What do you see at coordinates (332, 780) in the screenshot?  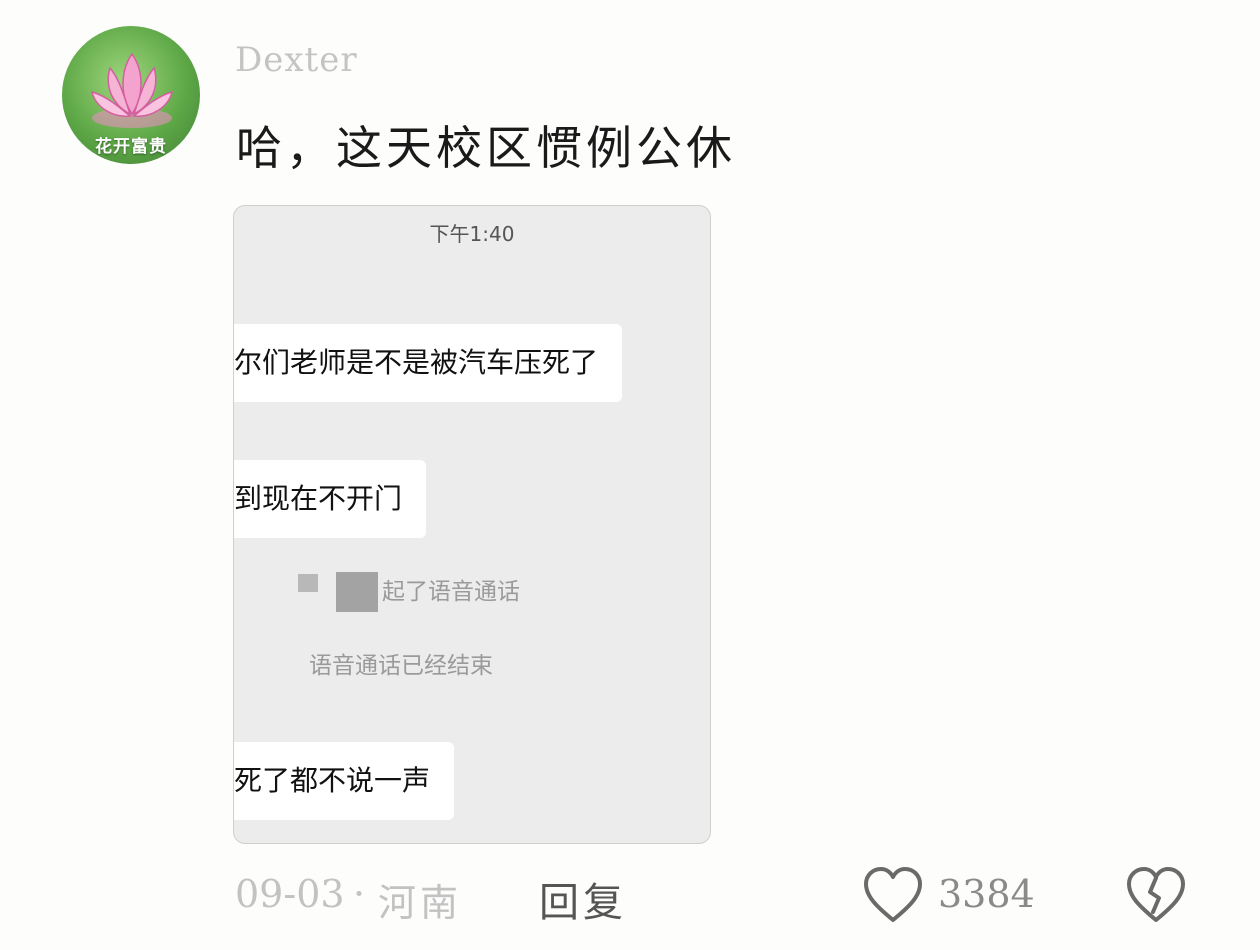 I see `chat-message: 死了都不说一声` at bounding box center [332, 780].